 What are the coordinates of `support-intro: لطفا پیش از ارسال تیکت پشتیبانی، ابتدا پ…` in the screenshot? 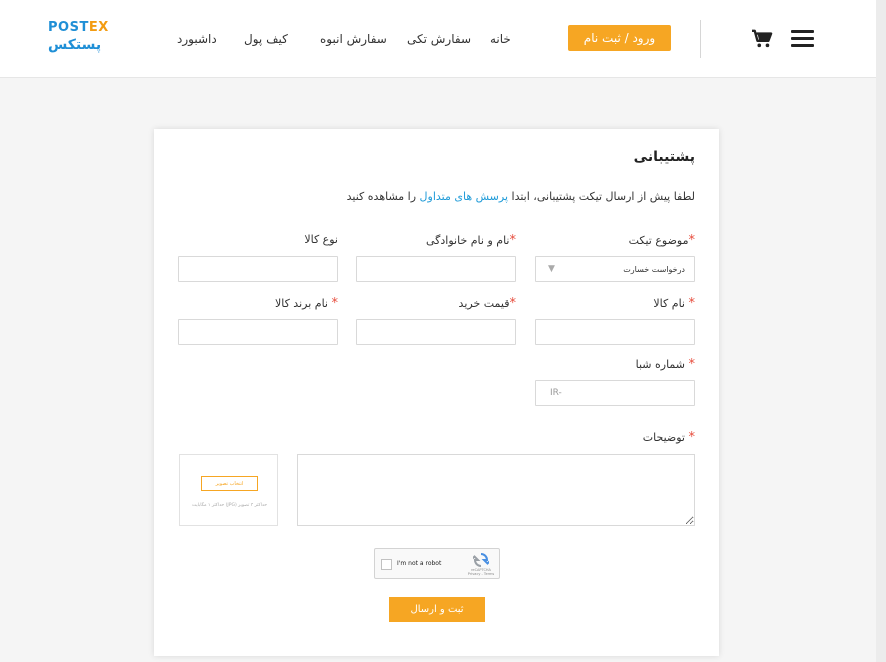 It's located at (521, 196).